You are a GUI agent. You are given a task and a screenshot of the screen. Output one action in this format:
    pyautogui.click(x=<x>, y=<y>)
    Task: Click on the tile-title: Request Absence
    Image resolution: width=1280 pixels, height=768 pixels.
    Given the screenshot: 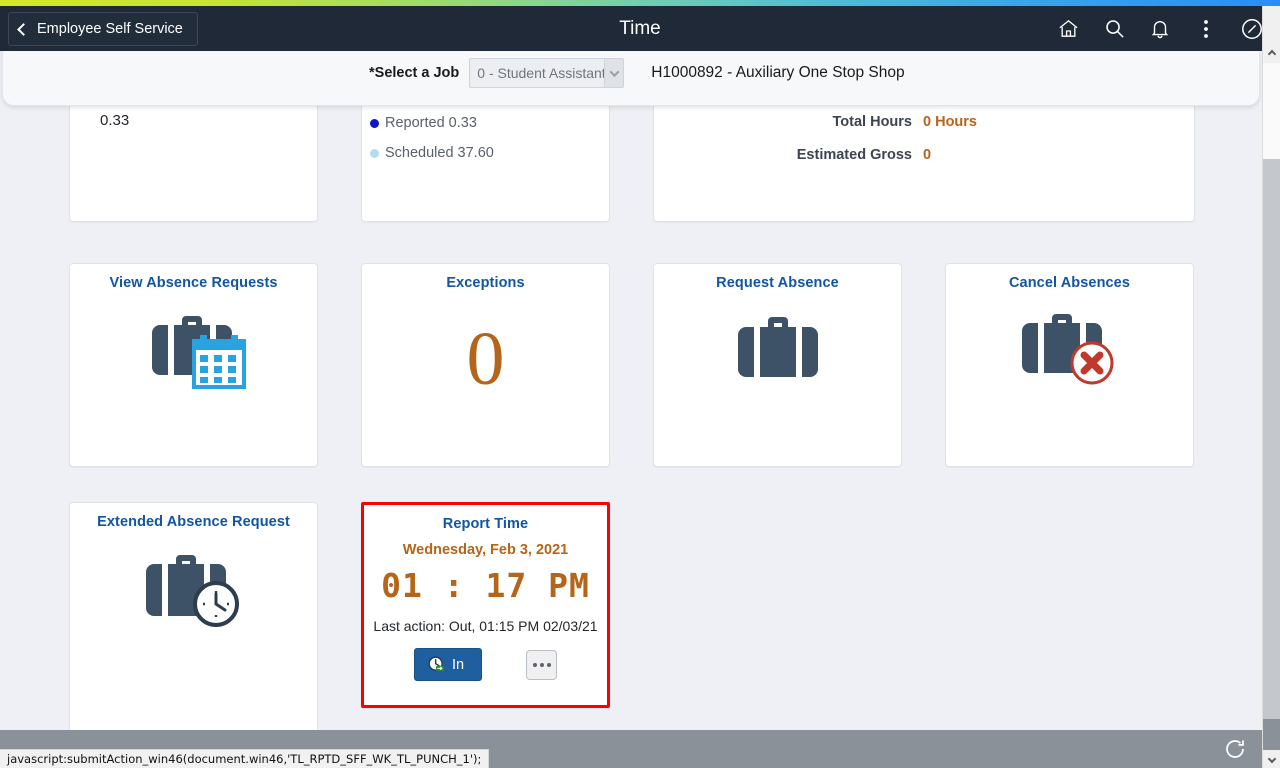 What is the action you would take?
    pyautogui.click(x=777, y=283)
    